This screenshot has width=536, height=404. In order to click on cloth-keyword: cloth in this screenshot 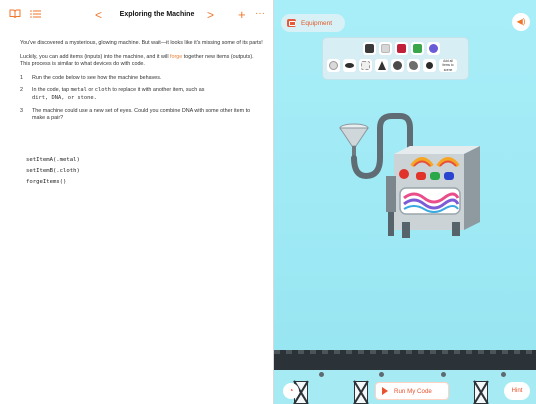, I will do `click(102, 90)`.